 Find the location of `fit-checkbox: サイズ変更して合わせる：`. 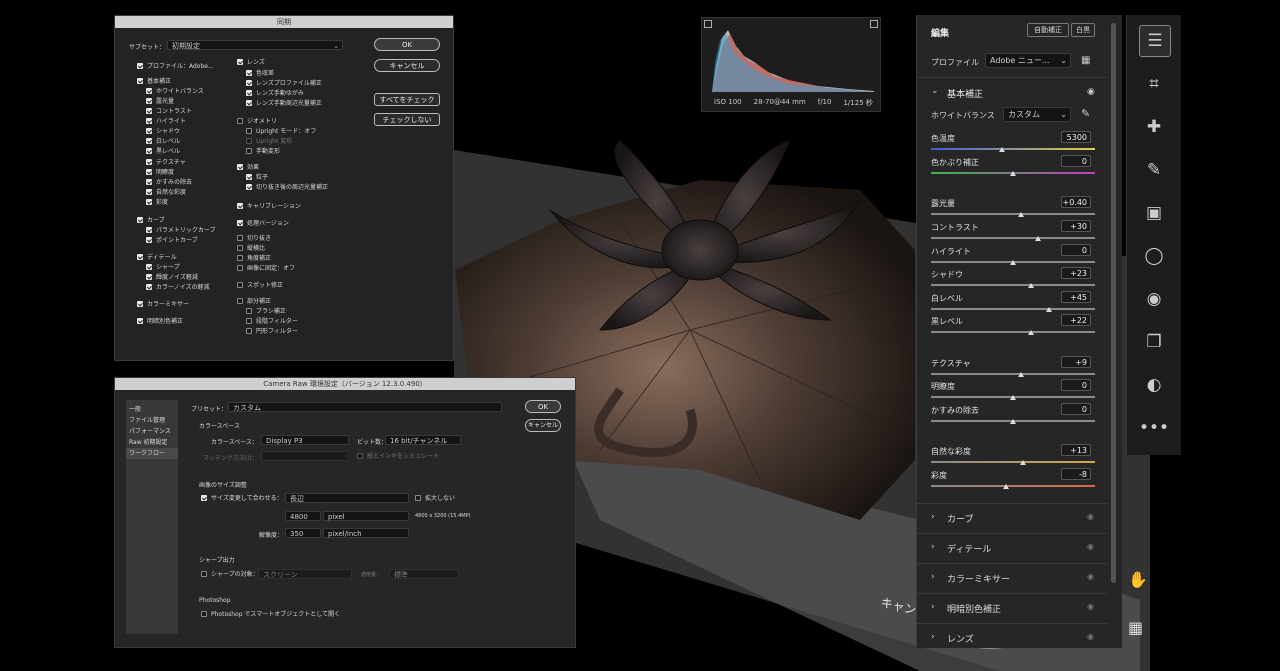

fit-checkbox: サイズ変更して合わせる： is located at coordinates (242, 498).